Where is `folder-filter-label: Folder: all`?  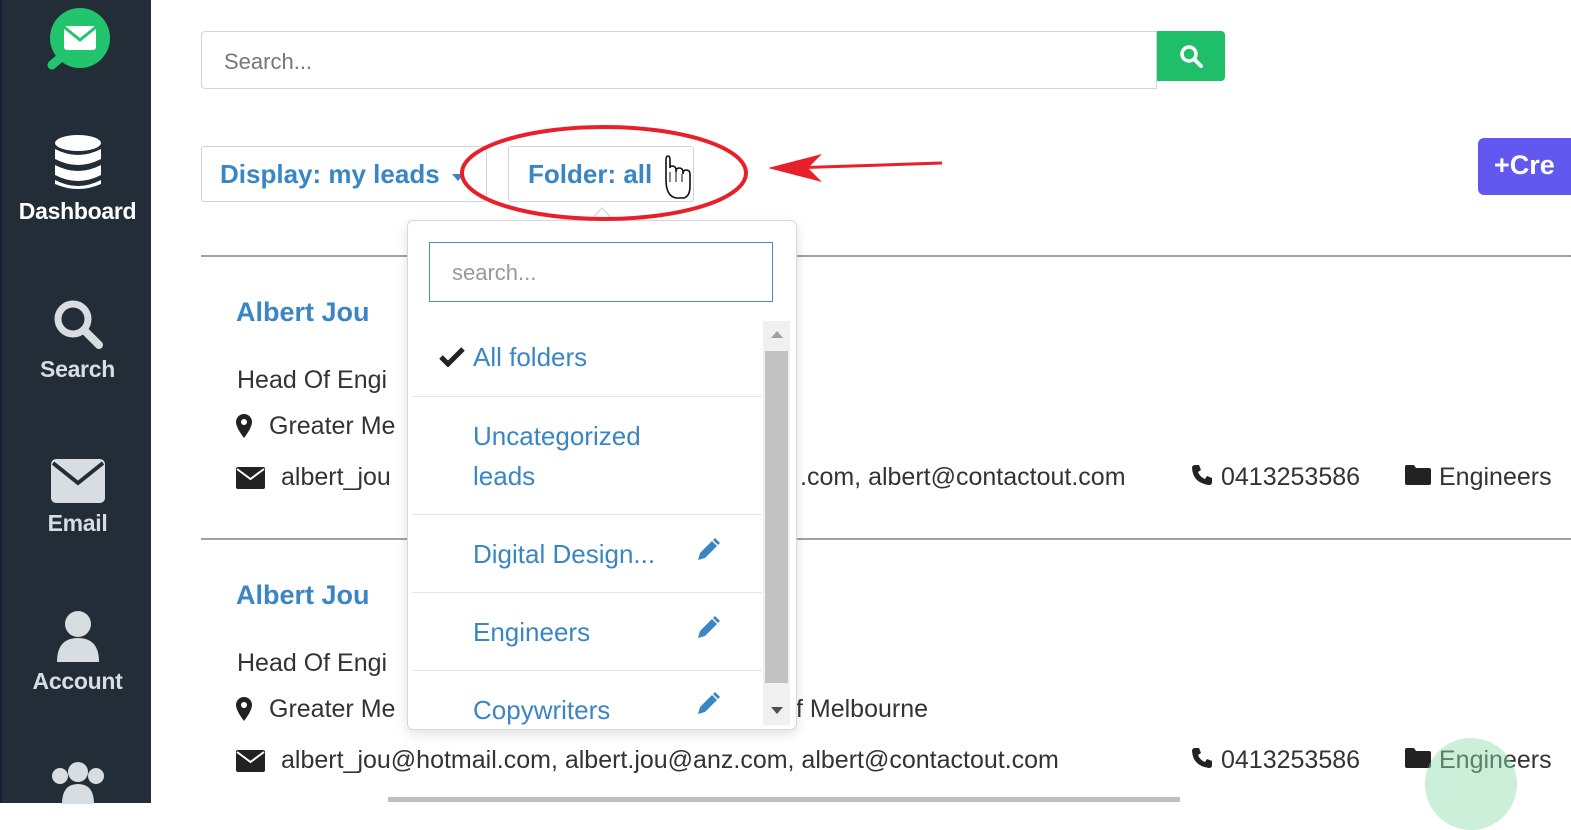 folder-filter-label: Folder: all is located at coordinates (590, 174).